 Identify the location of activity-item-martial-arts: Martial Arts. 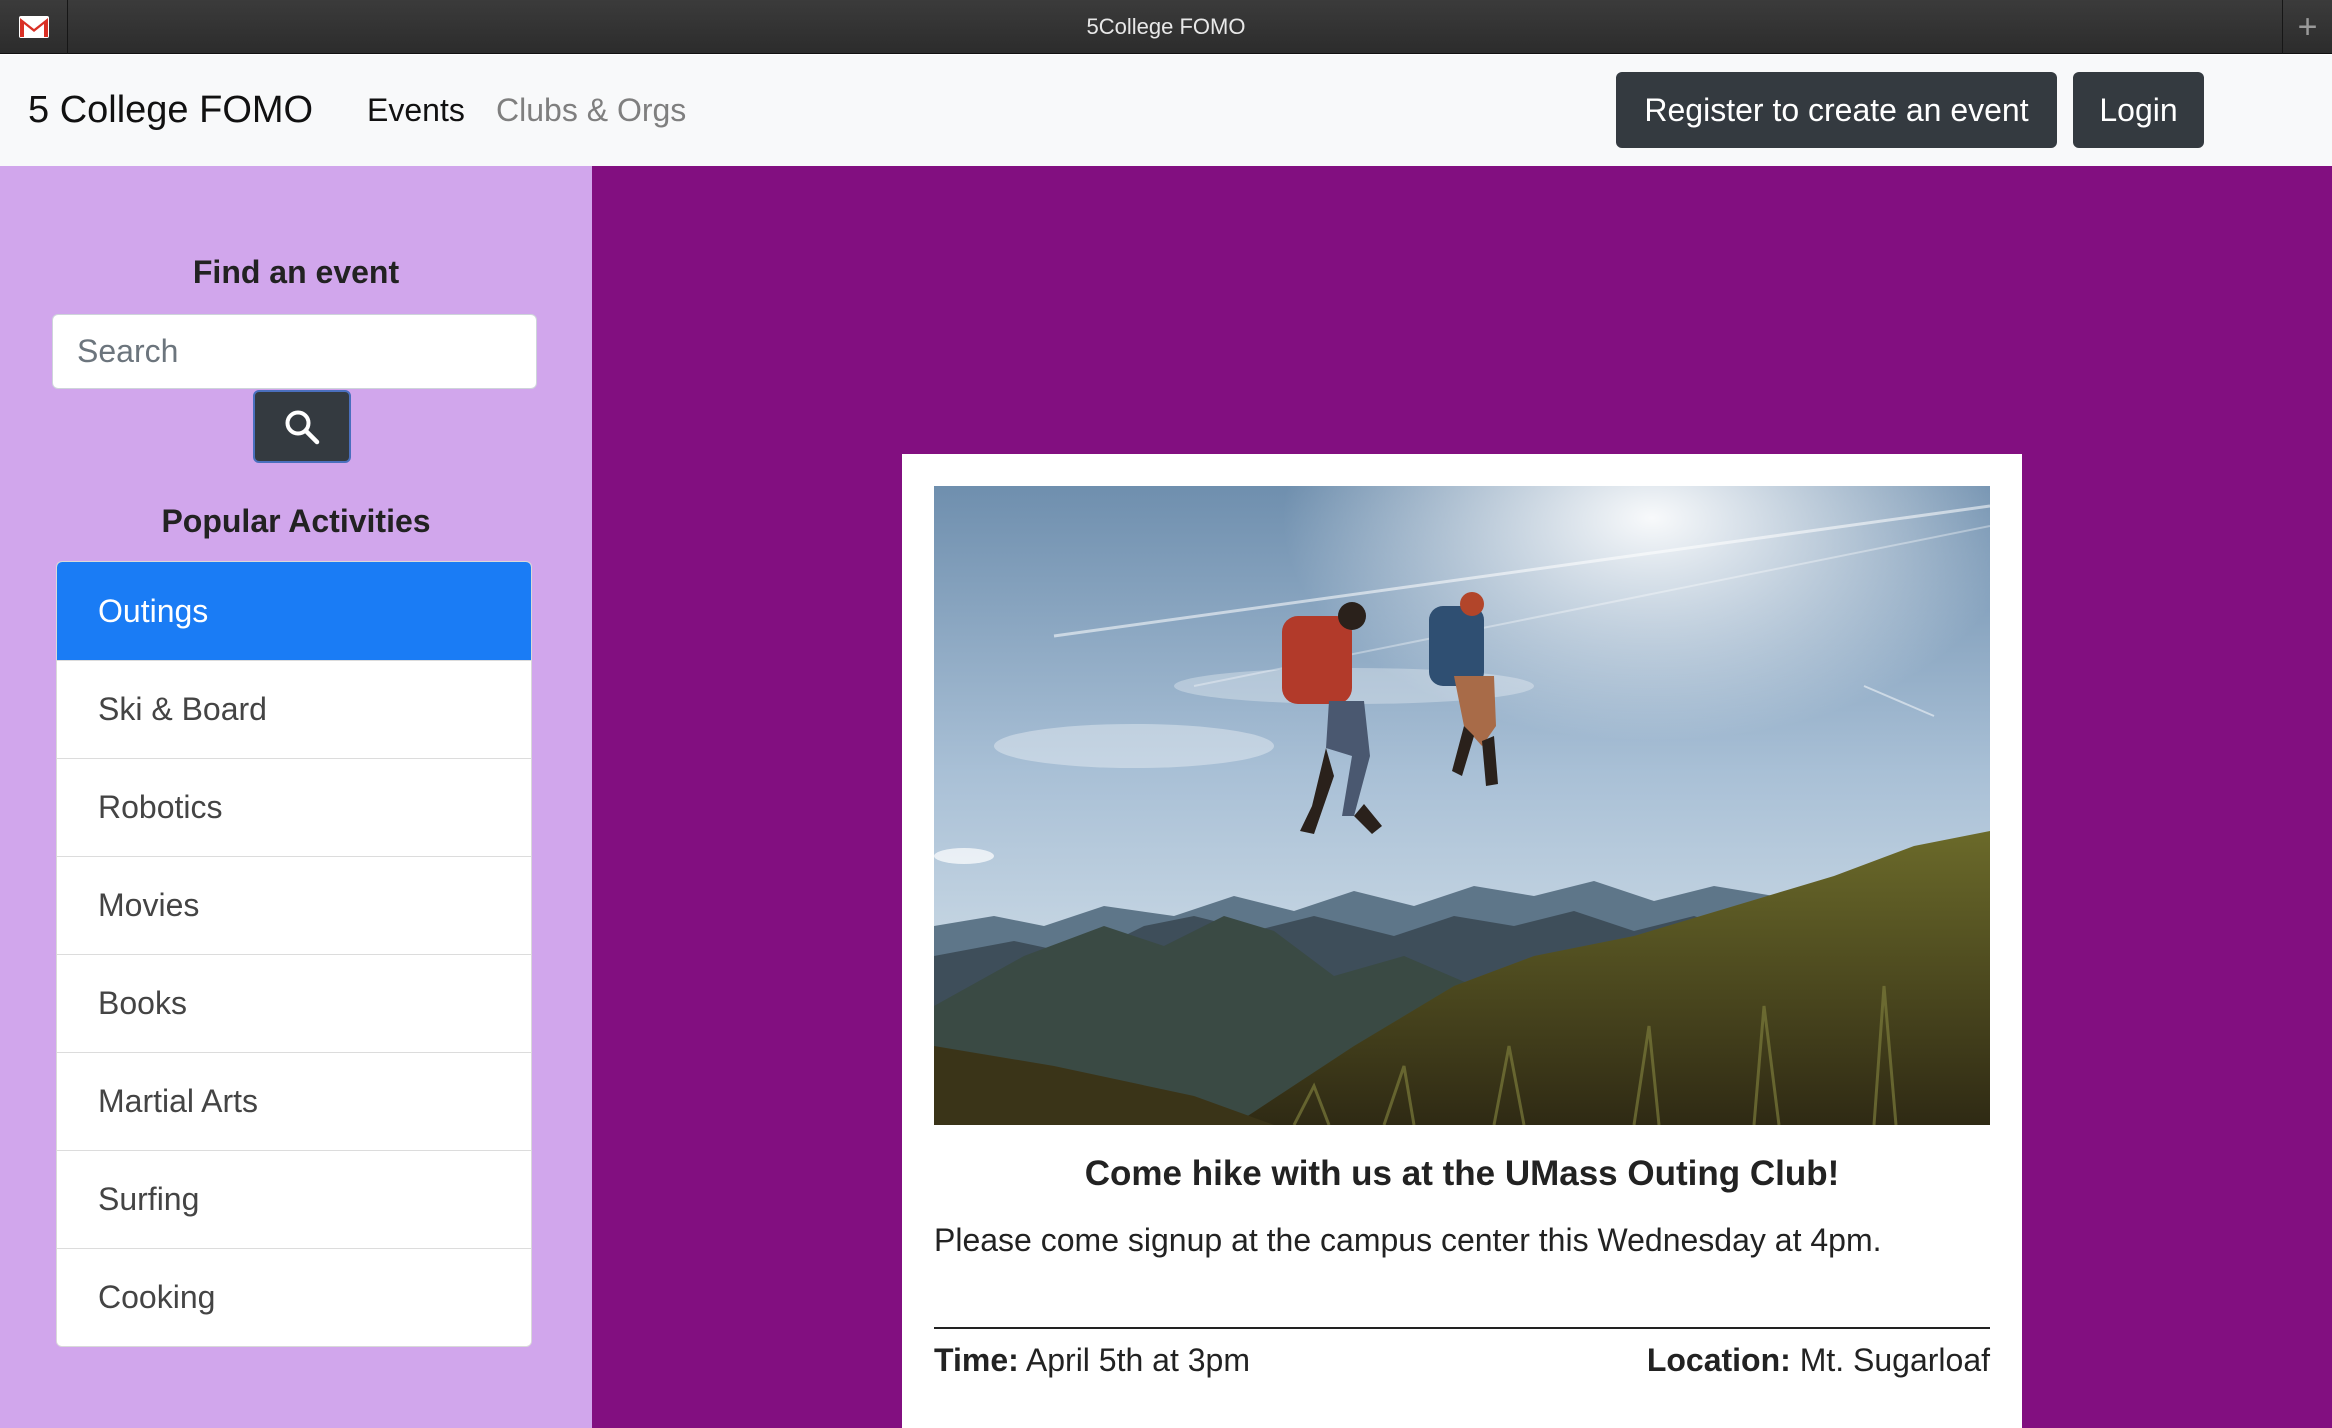
(294, 1101).